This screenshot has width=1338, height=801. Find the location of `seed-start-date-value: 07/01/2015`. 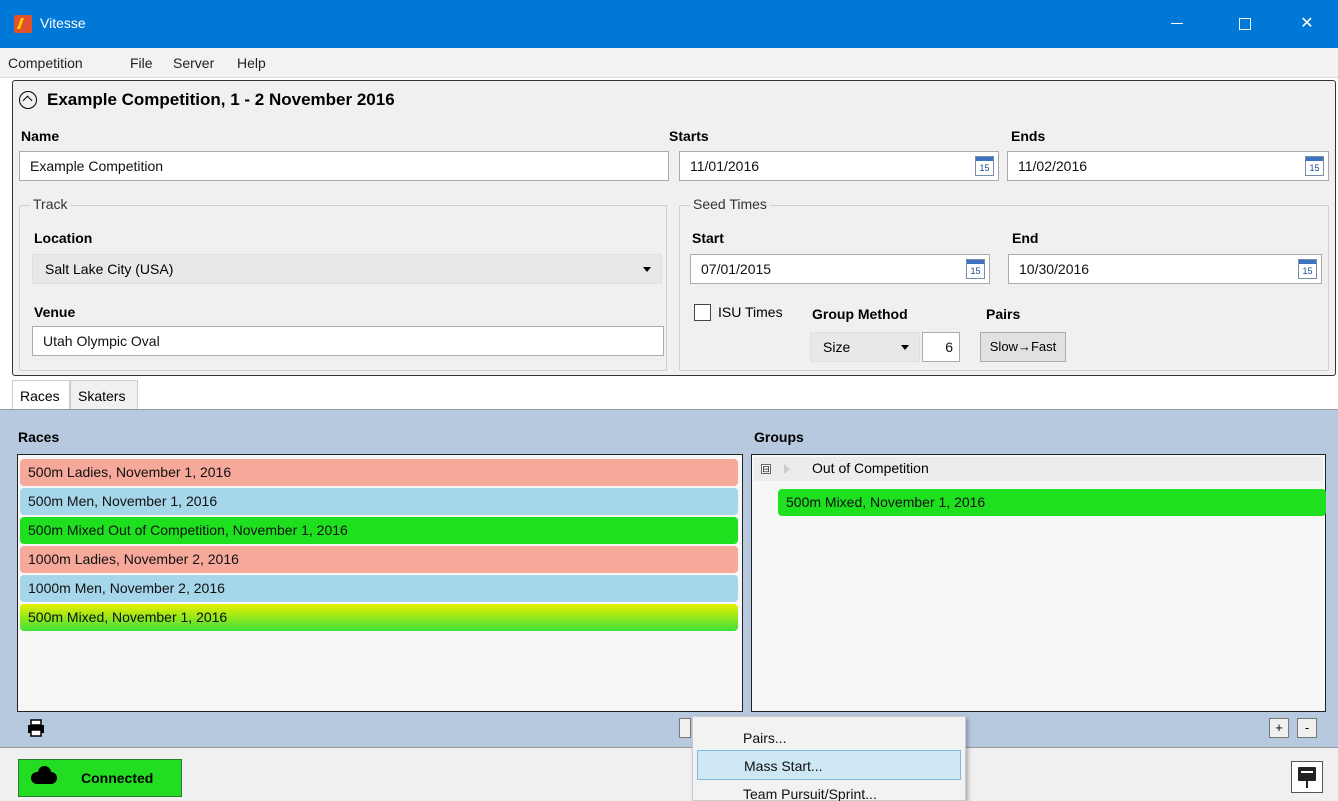

seed-start-date-value: 07/01/2015 is located at coordinates (736, 269).